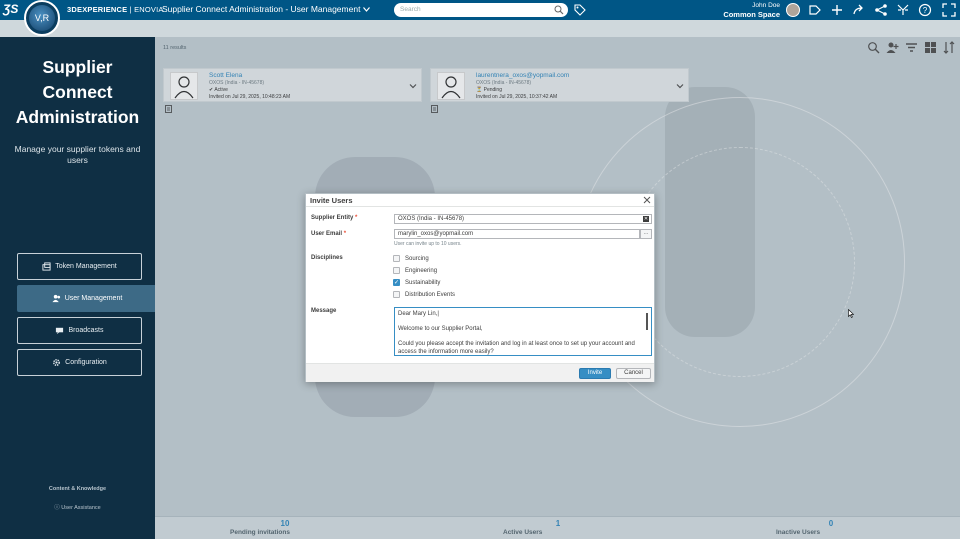 This screenshot has width=960, height=539. What do you see at coordinates (77, 489) in the screenshot?
I see `content-knowledge-heading: Content & Knowledge` at bounding box center [77, 489].